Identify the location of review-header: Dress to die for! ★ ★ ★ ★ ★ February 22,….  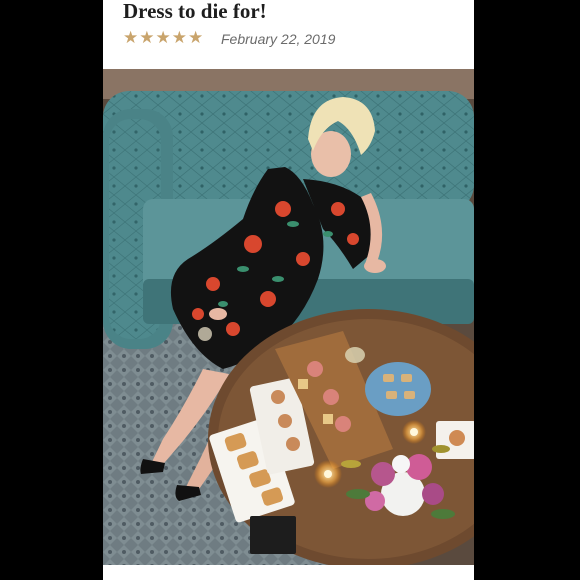
(288, 34).